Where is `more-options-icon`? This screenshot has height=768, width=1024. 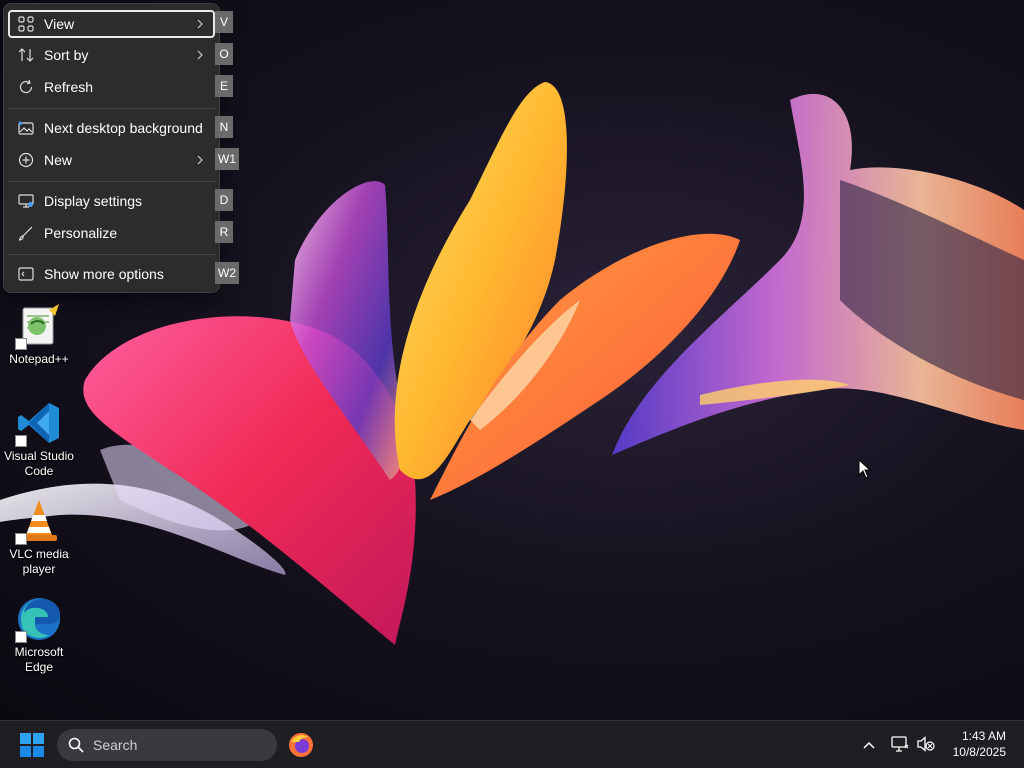
more-options-icon is located at coordinates (26, 274).